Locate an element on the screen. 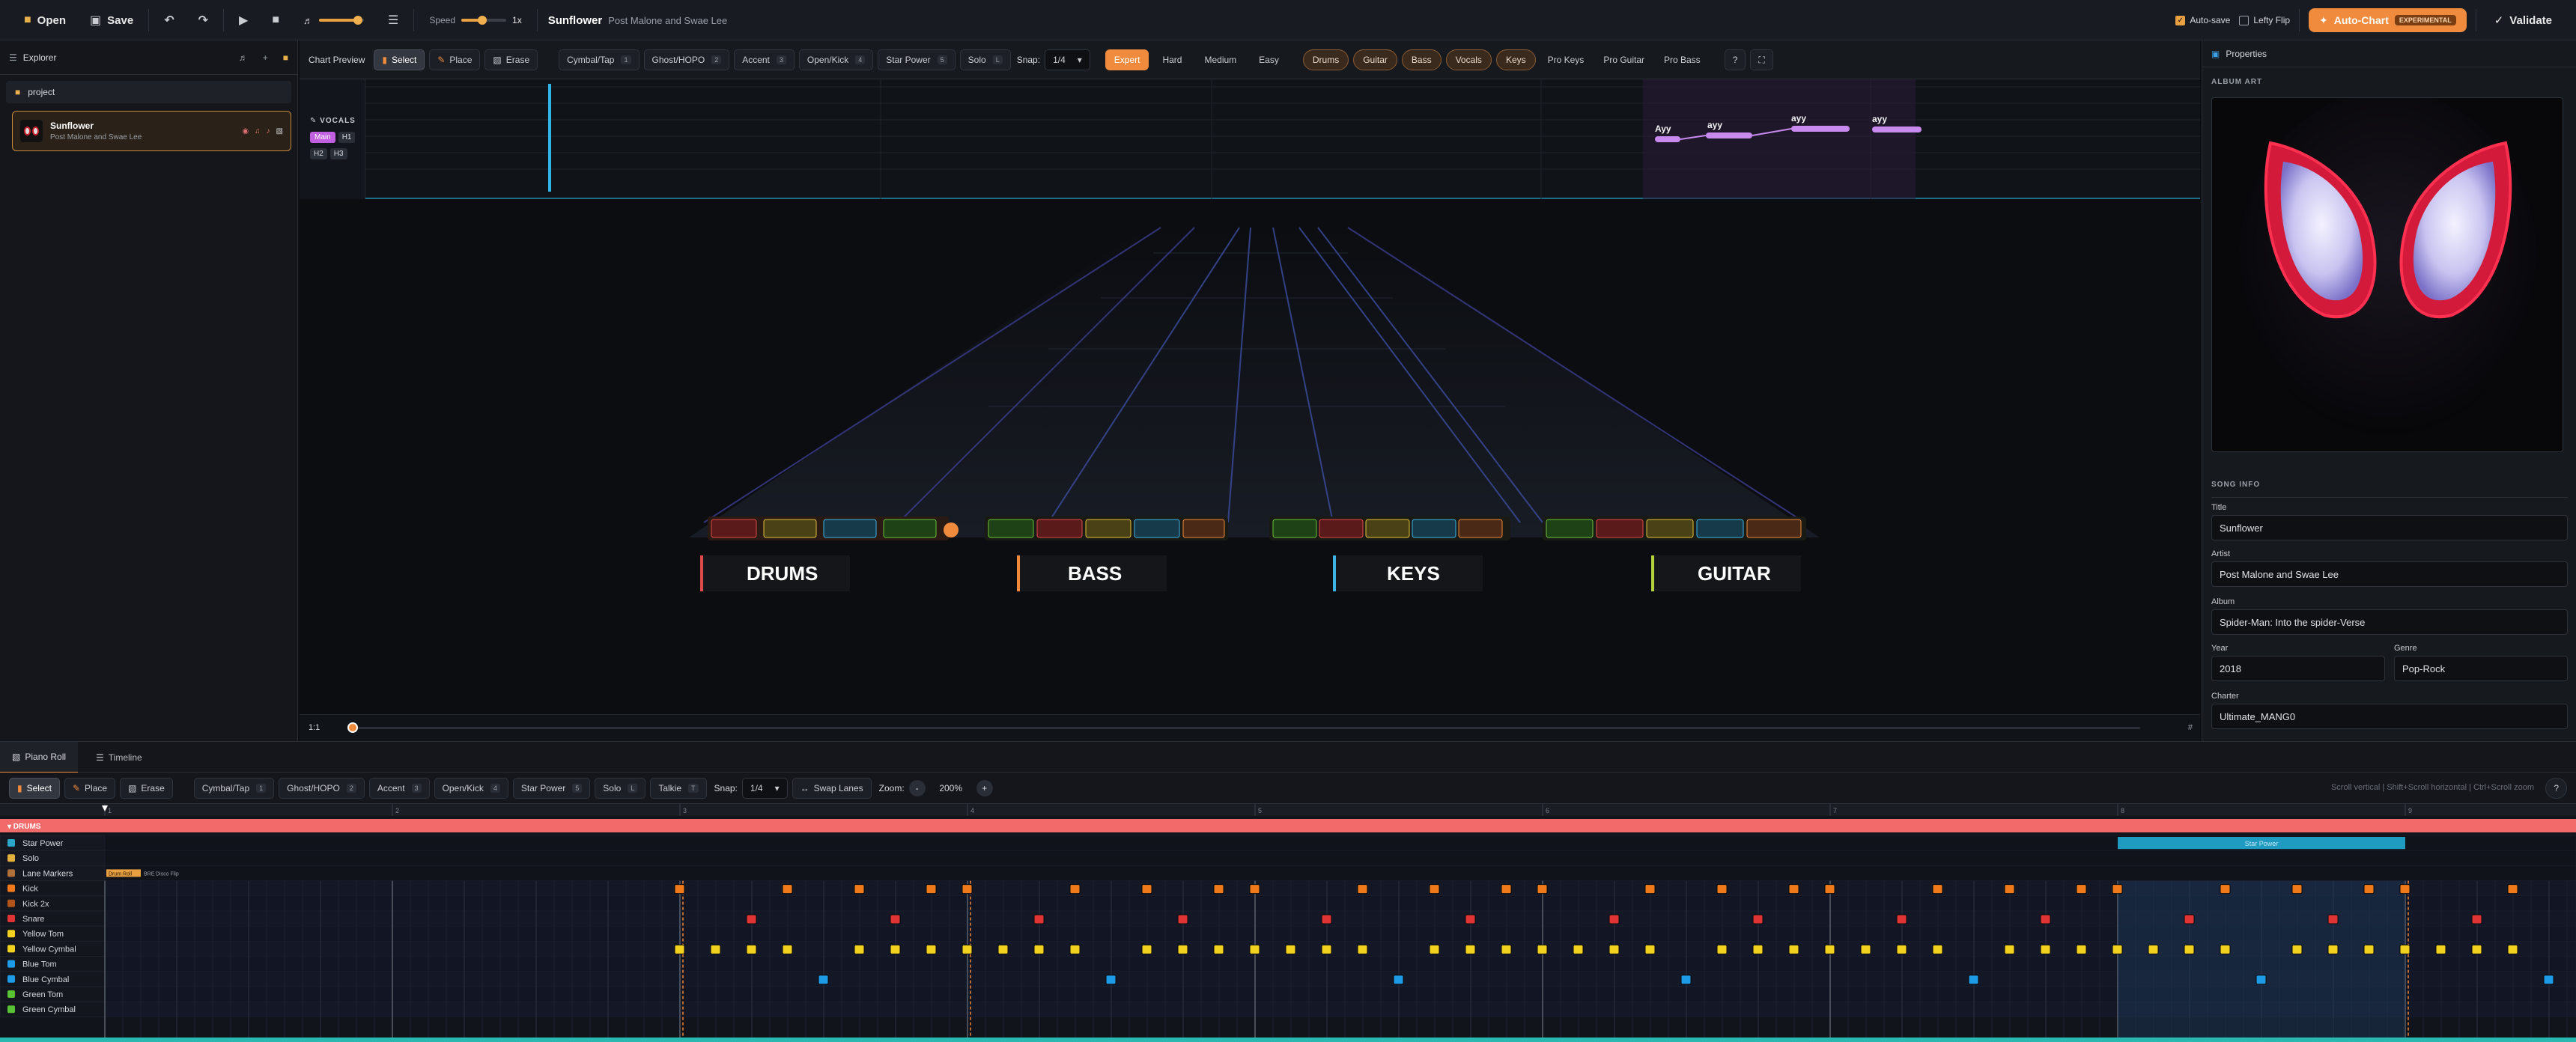 The width and height of the screenshot is (2576, 1042). volume-control: ♬ is located at coordinates (333, 20).